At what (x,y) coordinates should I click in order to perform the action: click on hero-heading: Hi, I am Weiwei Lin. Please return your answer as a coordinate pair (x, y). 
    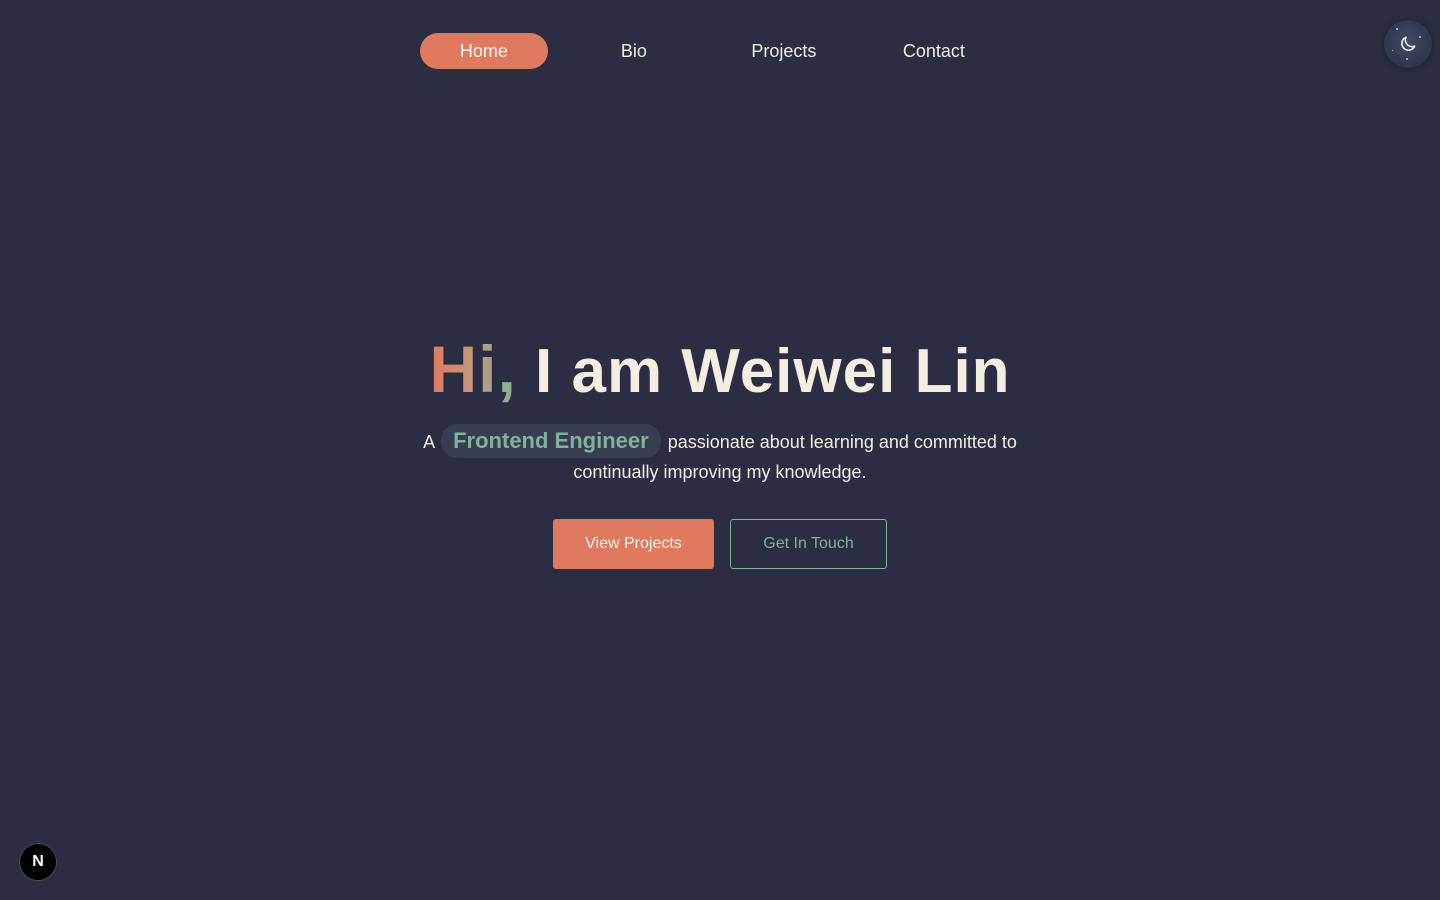
    Looking at the image, I should click on (720, 370).